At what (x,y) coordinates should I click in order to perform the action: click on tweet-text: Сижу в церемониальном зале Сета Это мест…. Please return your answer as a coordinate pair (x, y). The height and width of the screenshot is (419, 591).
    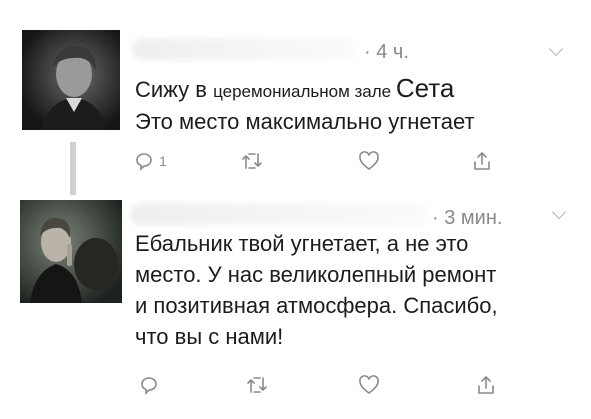
    Looking at the image, I should click on (305, 105).